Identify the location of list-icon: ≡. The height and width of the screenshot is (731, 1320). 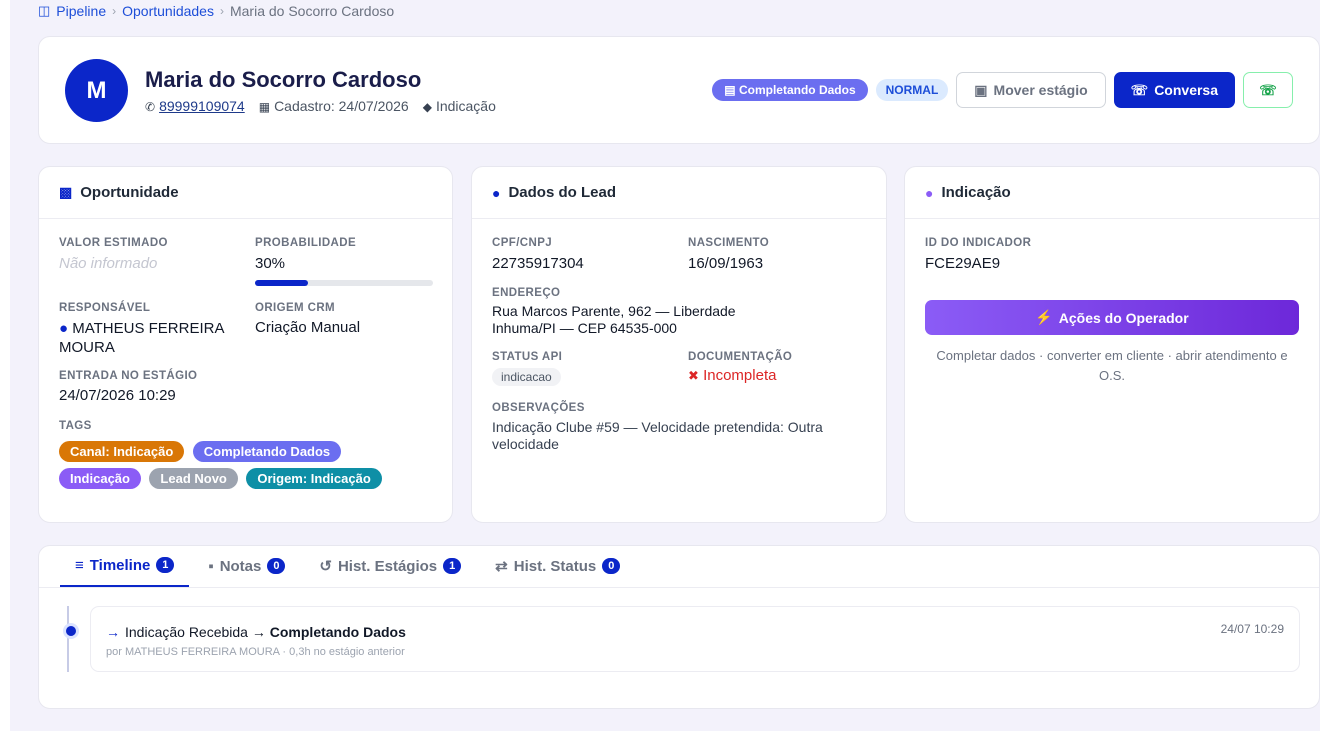
(79, 565).